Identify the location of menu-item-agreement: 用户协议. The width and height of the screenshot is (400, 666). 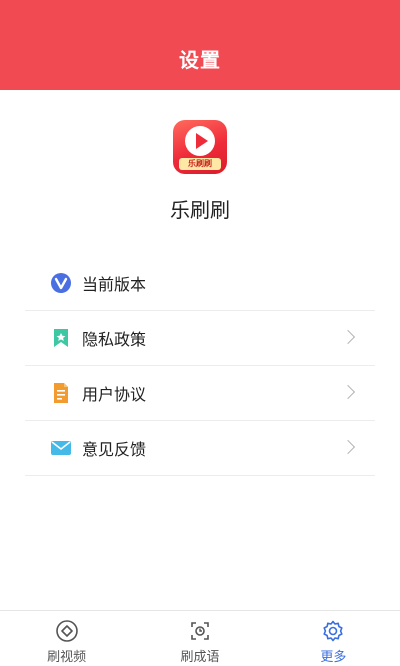
(200, 393).